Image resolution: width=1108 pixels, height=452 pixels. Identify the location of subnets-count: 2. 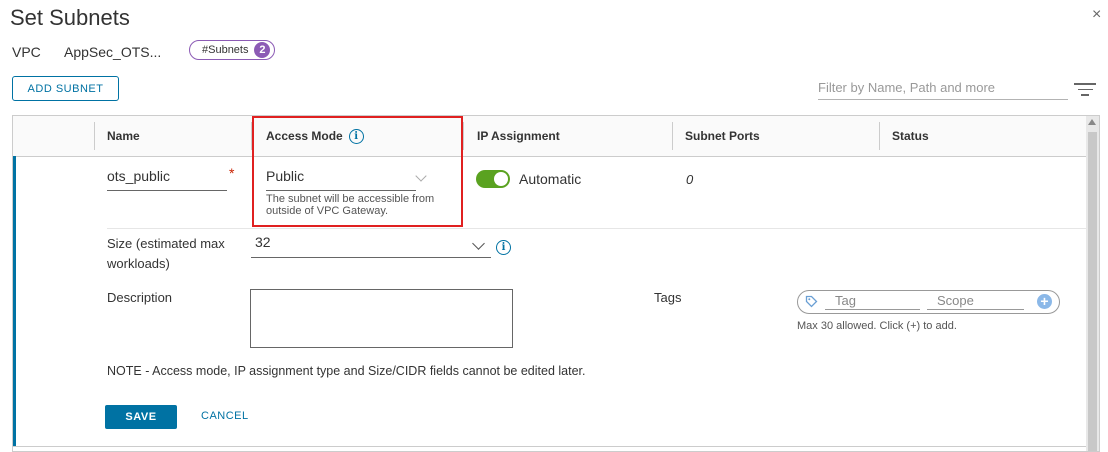
(262, 50).